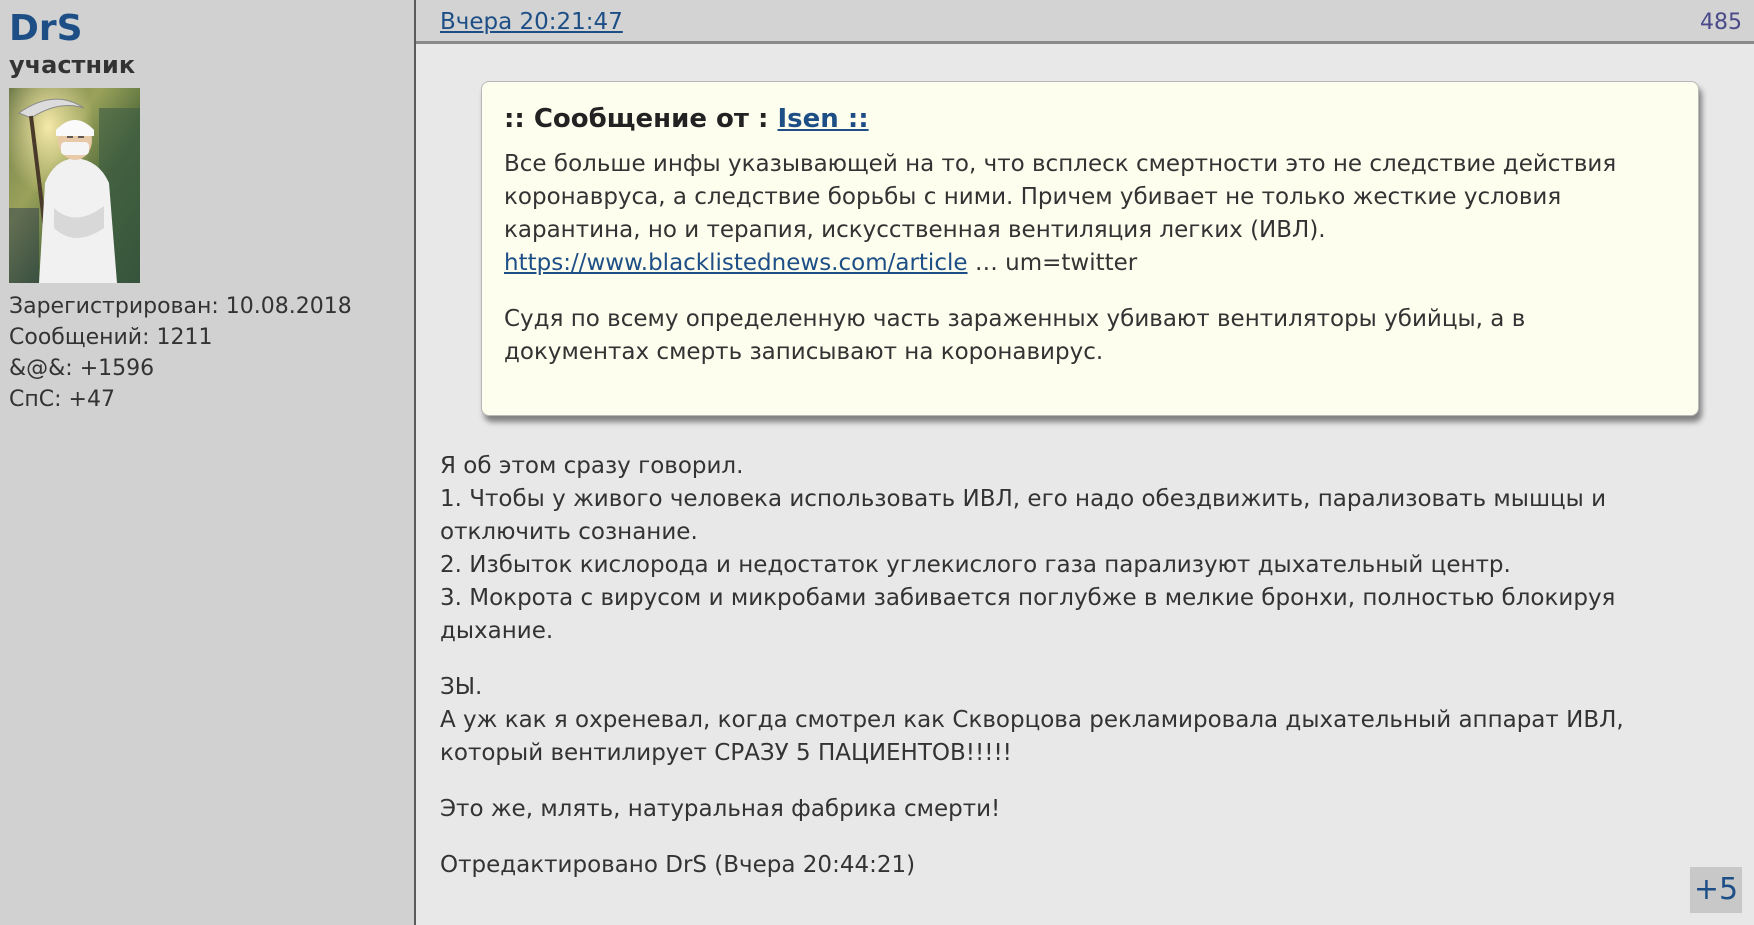 The width and height of the screenshot is (1754, 925). Describe the element at coordinates (1090, 119) in the screenshot. I see `quote-header: :: Сообщение от : Isen ::` at that location.